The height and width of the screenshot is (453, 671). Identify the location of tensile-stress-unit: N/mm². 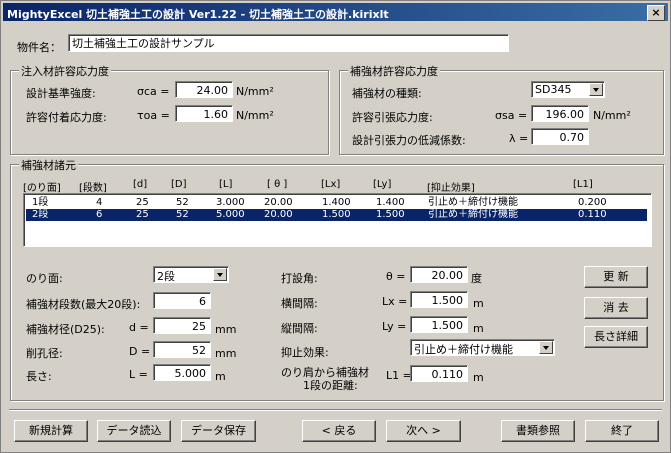
(612, 115).